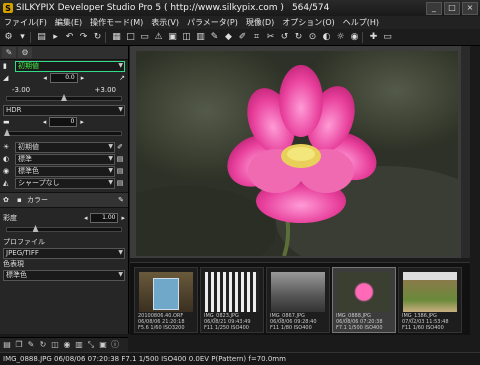  What do you see at coordinates (65, 171) in the screenshot?
I see `color-dropdown: 標準色 ▼` at bounding box center [65, 171].